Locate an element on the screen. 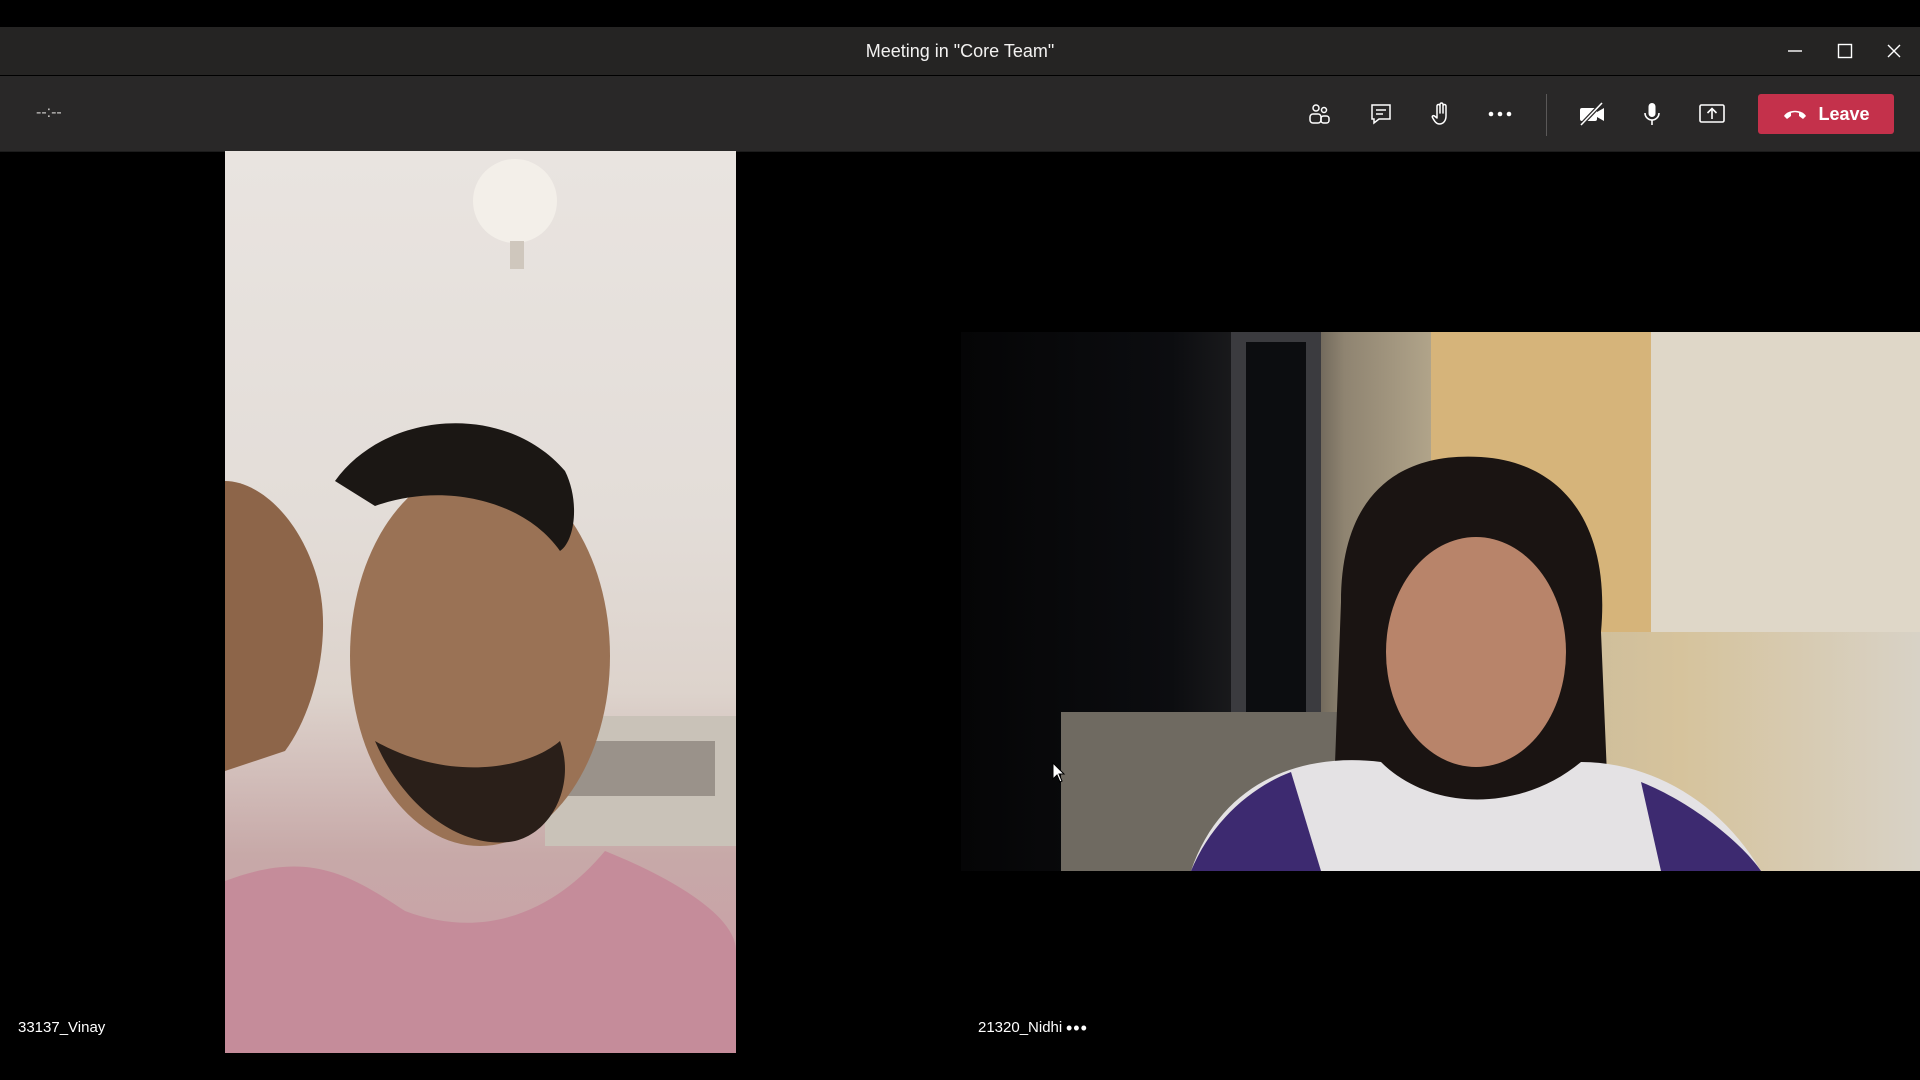 The height and width of the screenshot is (1080, 1920). title-bar: Meeting in "Core Team" is located at coordinates (960, 51).